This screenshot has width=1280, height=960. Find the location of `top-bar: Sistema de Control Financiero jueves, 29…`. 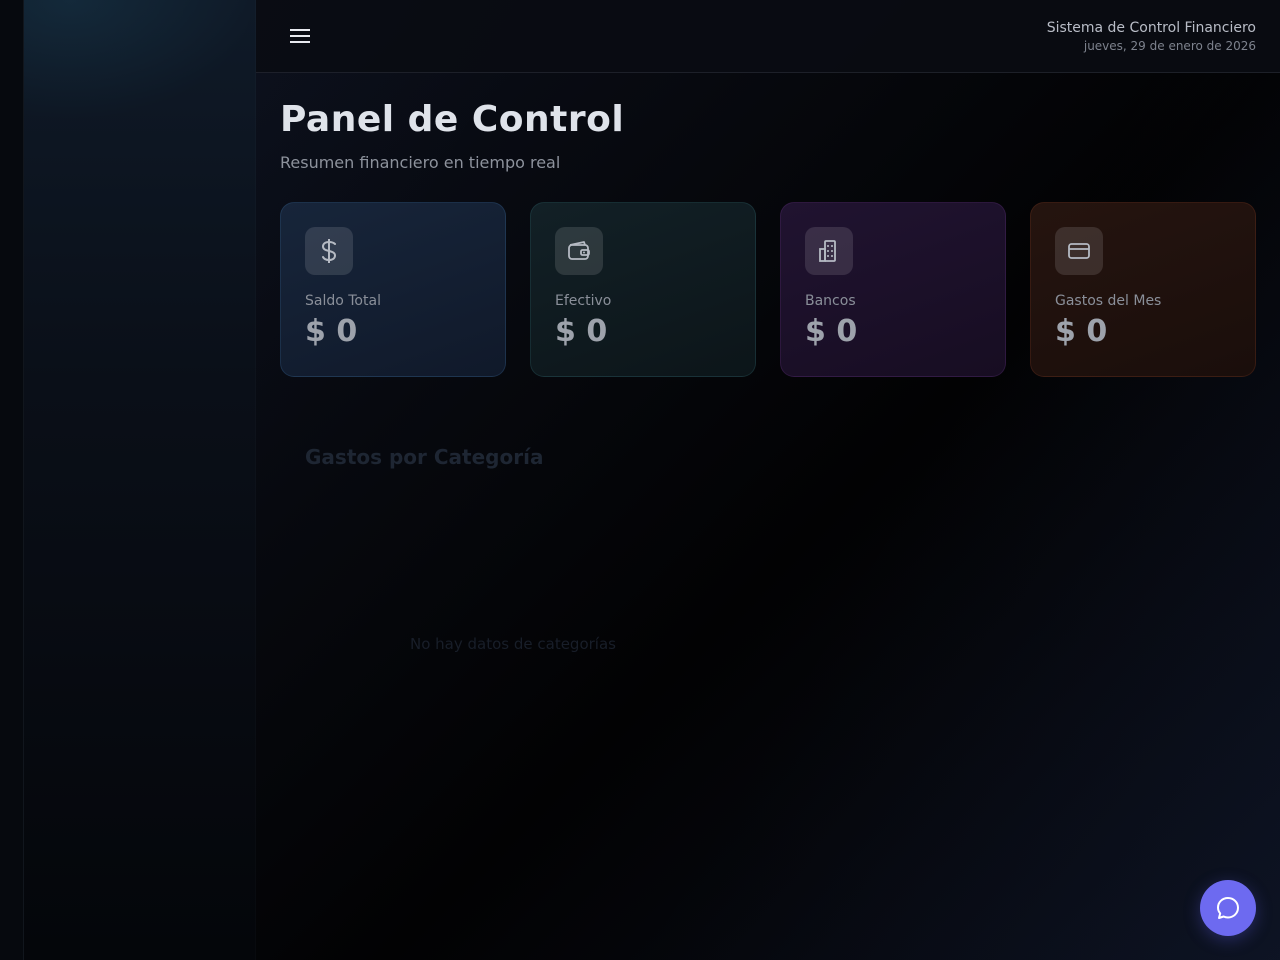

top-bar: Sistema de Control Financiero jueves, 29… is located at coordinates (768, 36).